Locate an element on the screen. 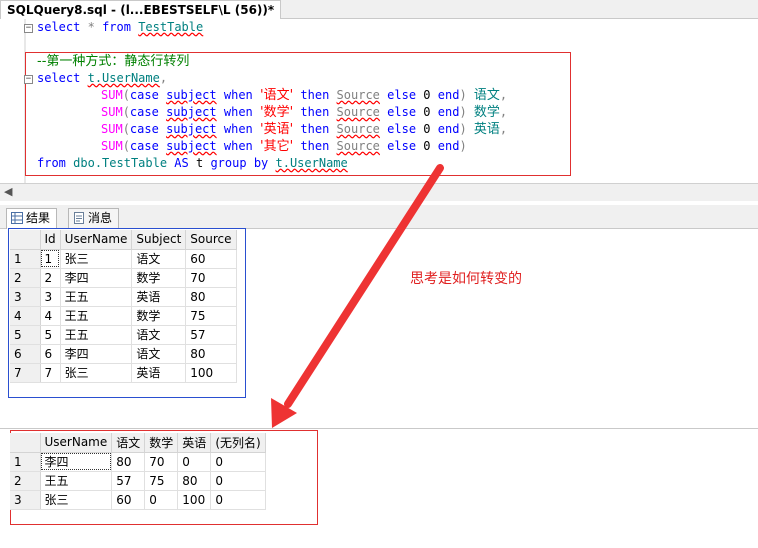  grid2-cell: 57 is located at coordinates (128, 481).